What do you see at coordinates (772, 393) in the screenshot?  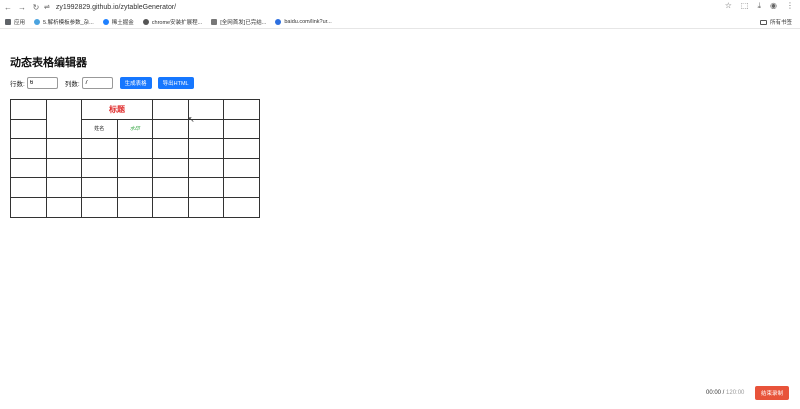 I see `end-recording-button: 结束录制` at bounding box center [772, 393].